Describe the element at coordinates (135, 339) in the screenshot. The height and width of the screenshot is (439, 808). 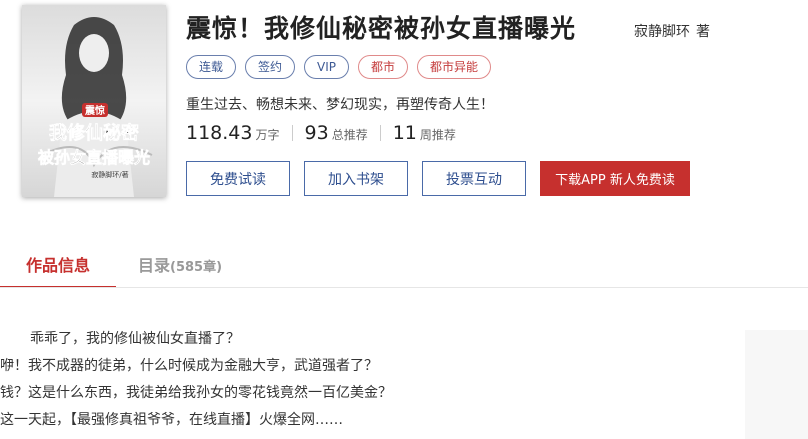
I see `description-line: 乖乖了，我的修仙被仙女直播了？` at that location.